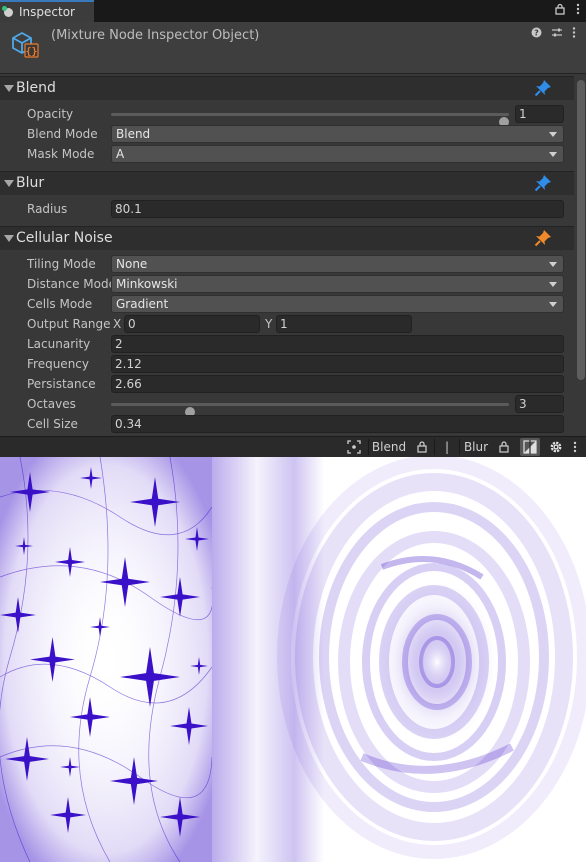 Image resolution: width=586 pixels, height=862 pixels. I want to click on dropdown-value: Blend, so click(133, 134).